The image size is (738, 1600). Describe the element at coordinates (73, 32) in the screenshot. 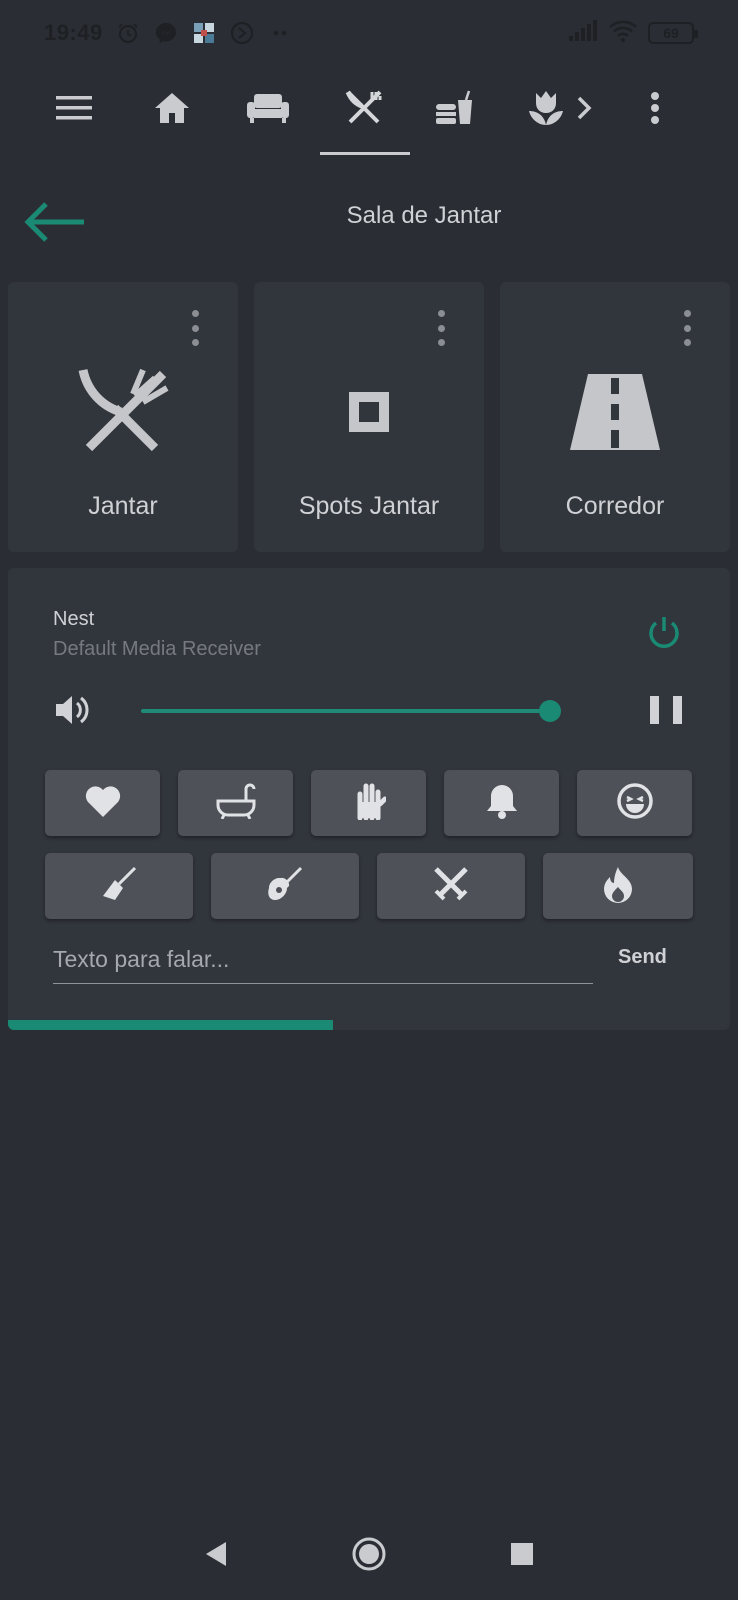

I see `status-time: 19:49` at that location.